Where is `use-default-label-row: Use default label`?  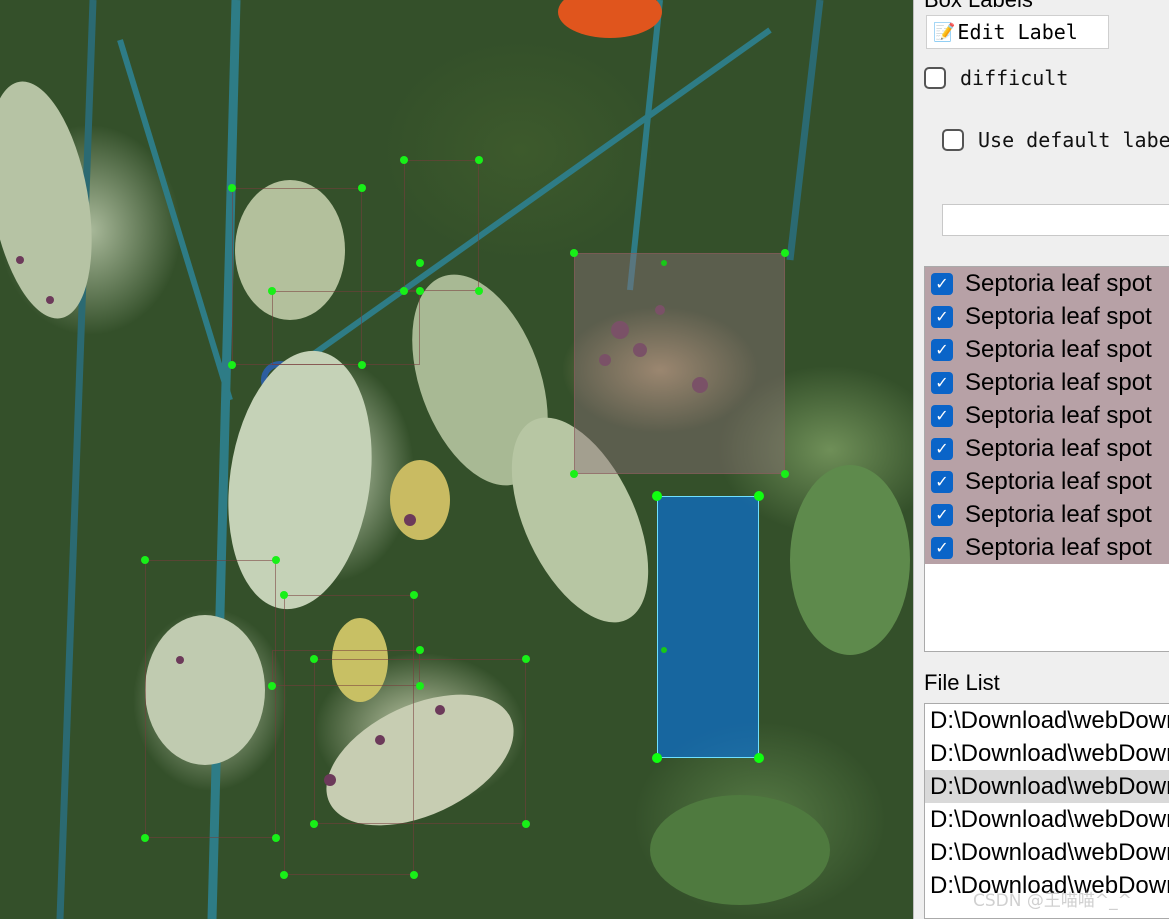
use-default-label-row: Use default label is located at coordinates (1055, 140).